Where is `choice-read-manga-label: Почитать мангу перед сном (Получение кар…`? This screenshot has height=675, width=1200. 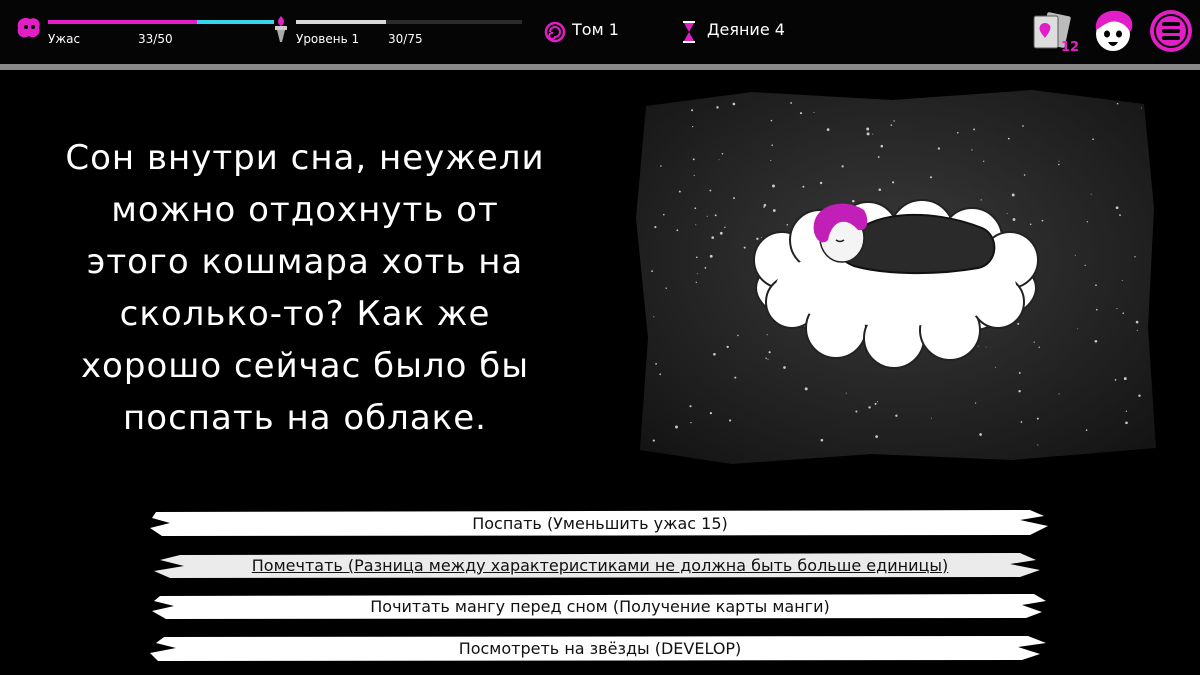
choice-read-manga-label: Почитать мангу перед сном (Получение кар… is located at coordinates (600, 606).